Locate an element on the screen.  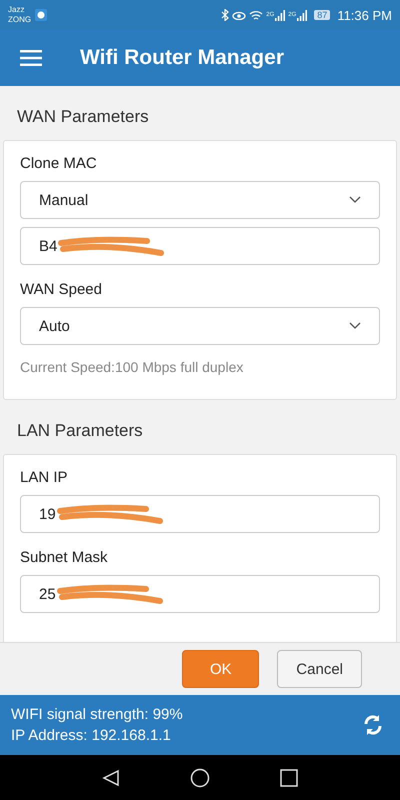
carrier-name: Jazz is located at coordinates (17, 10).